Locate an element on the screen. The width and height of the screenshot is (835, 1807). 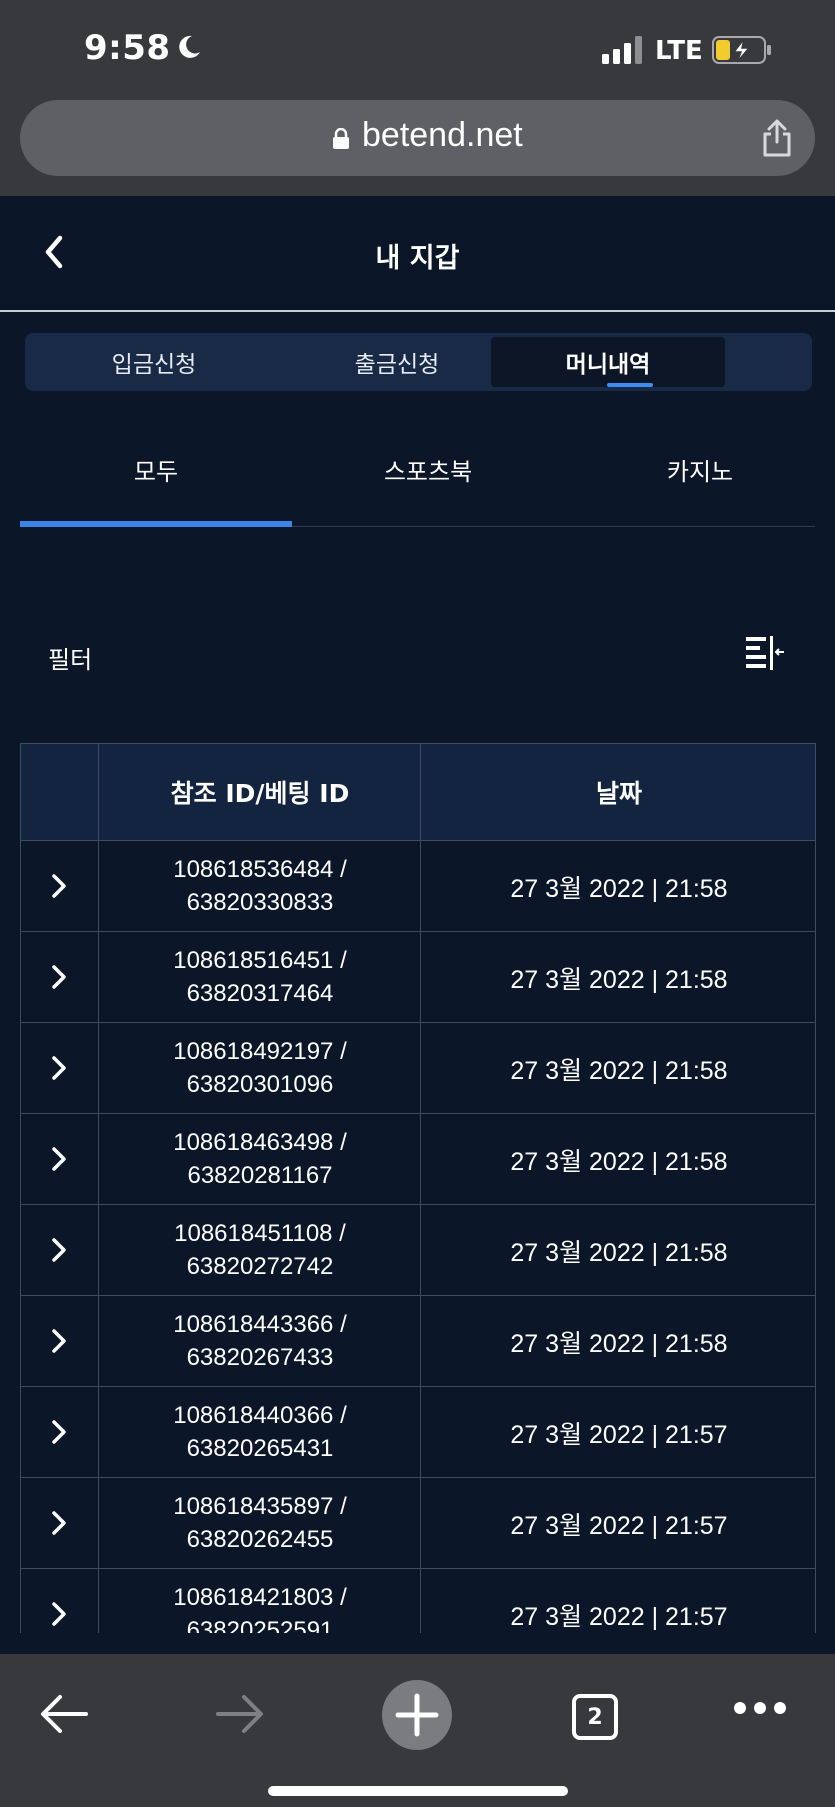
reference-id: 108618516451 / is located at coordinates (260, 960).